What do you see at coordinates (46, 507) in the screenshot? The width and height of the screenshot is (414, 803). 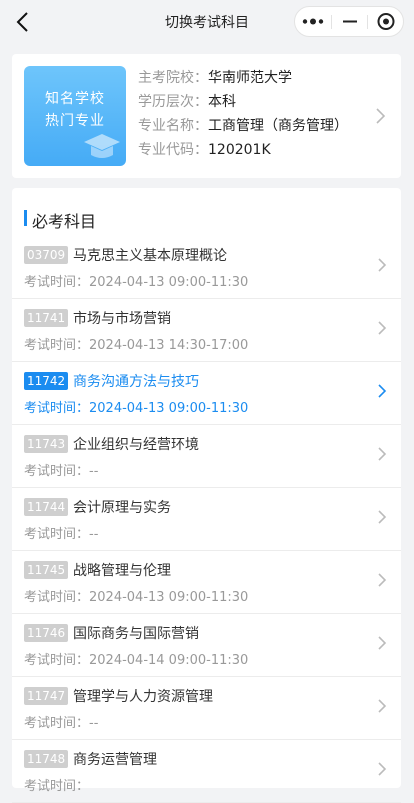 I see `subject-code-badge: 11744` at bounding box center [46, 507].